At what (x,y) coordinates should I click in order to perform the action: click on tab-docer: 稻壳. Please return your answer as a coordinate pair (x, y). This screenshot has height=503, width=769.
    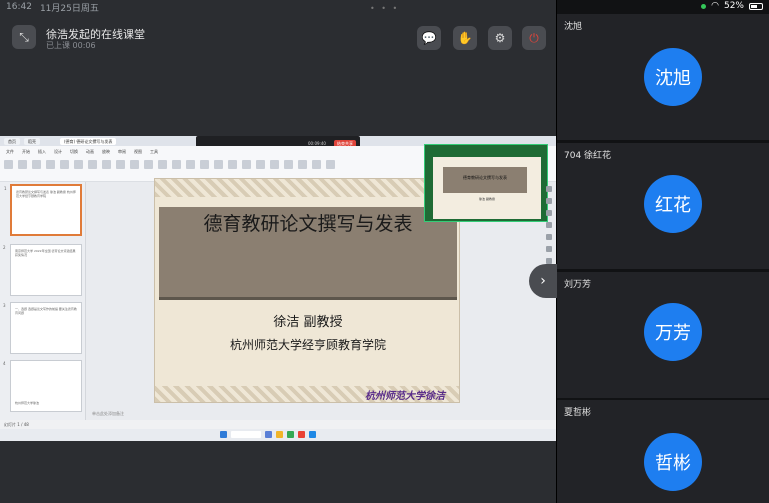
    Looking at the image, I should click on (32, 141).